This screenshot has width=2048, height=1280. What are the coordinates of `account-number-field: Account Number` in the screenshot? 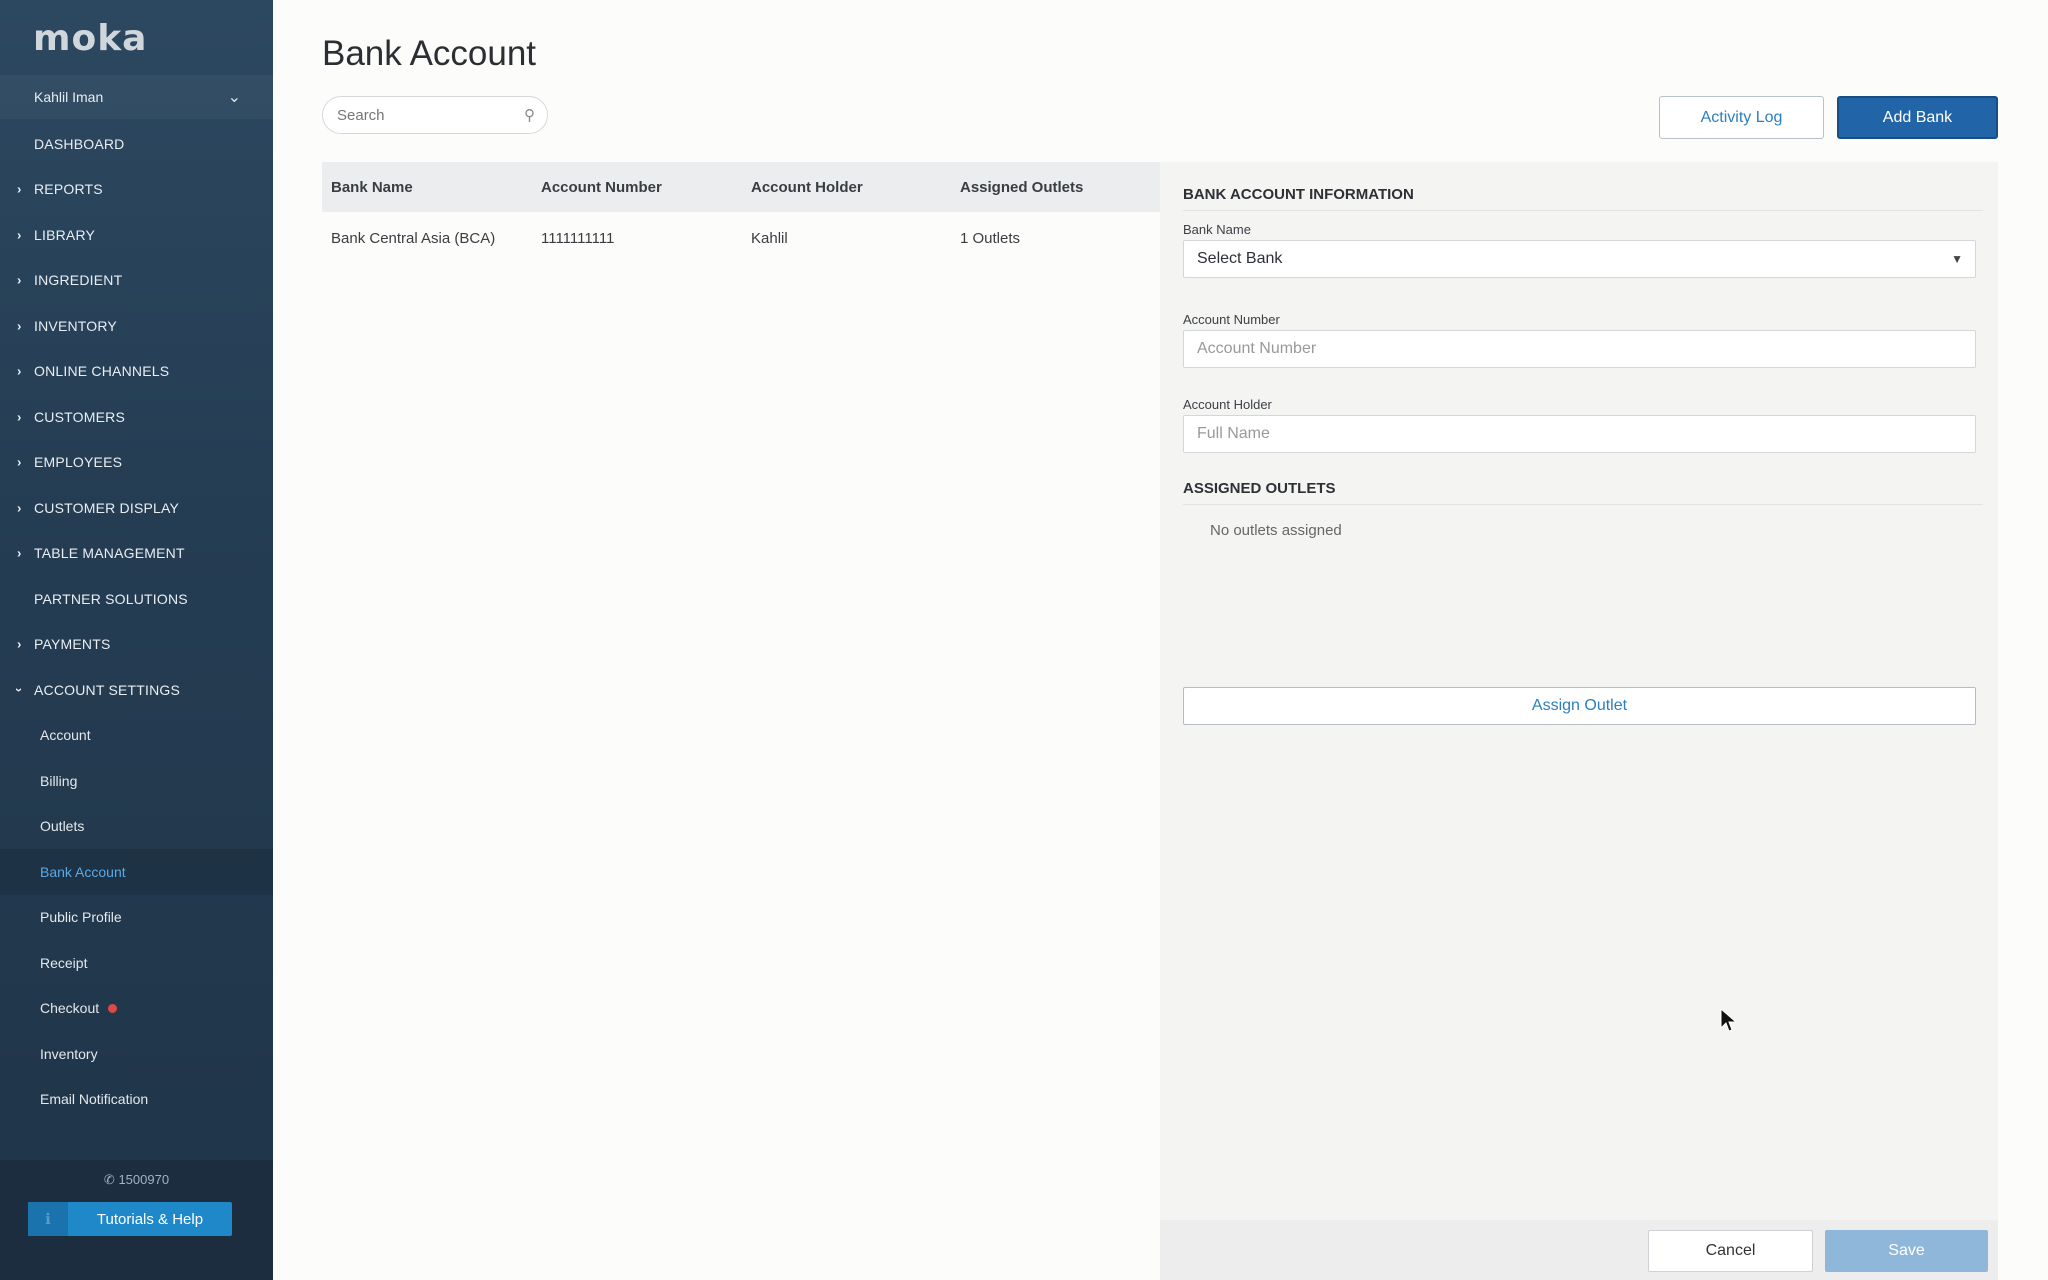 It's located at (1579, 349).